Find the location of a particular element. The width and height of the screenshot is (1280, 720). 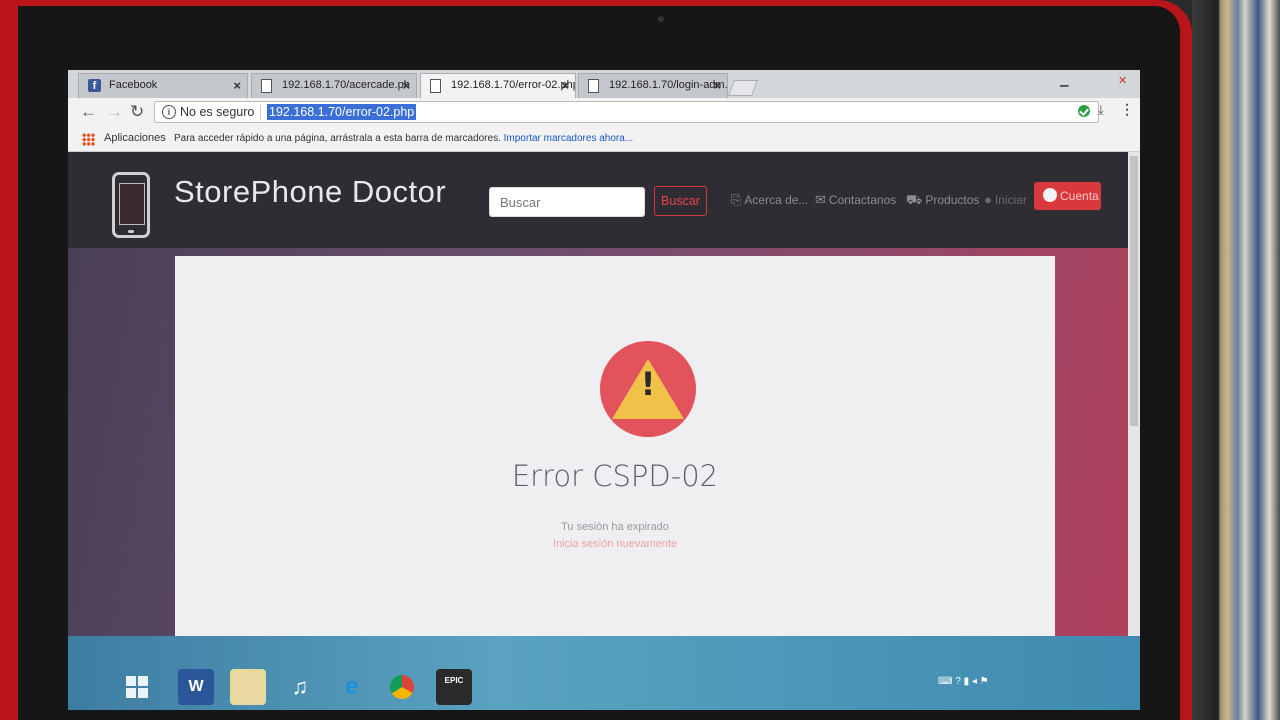

account-label: Cuenta is located at coordinates (1079, 196).